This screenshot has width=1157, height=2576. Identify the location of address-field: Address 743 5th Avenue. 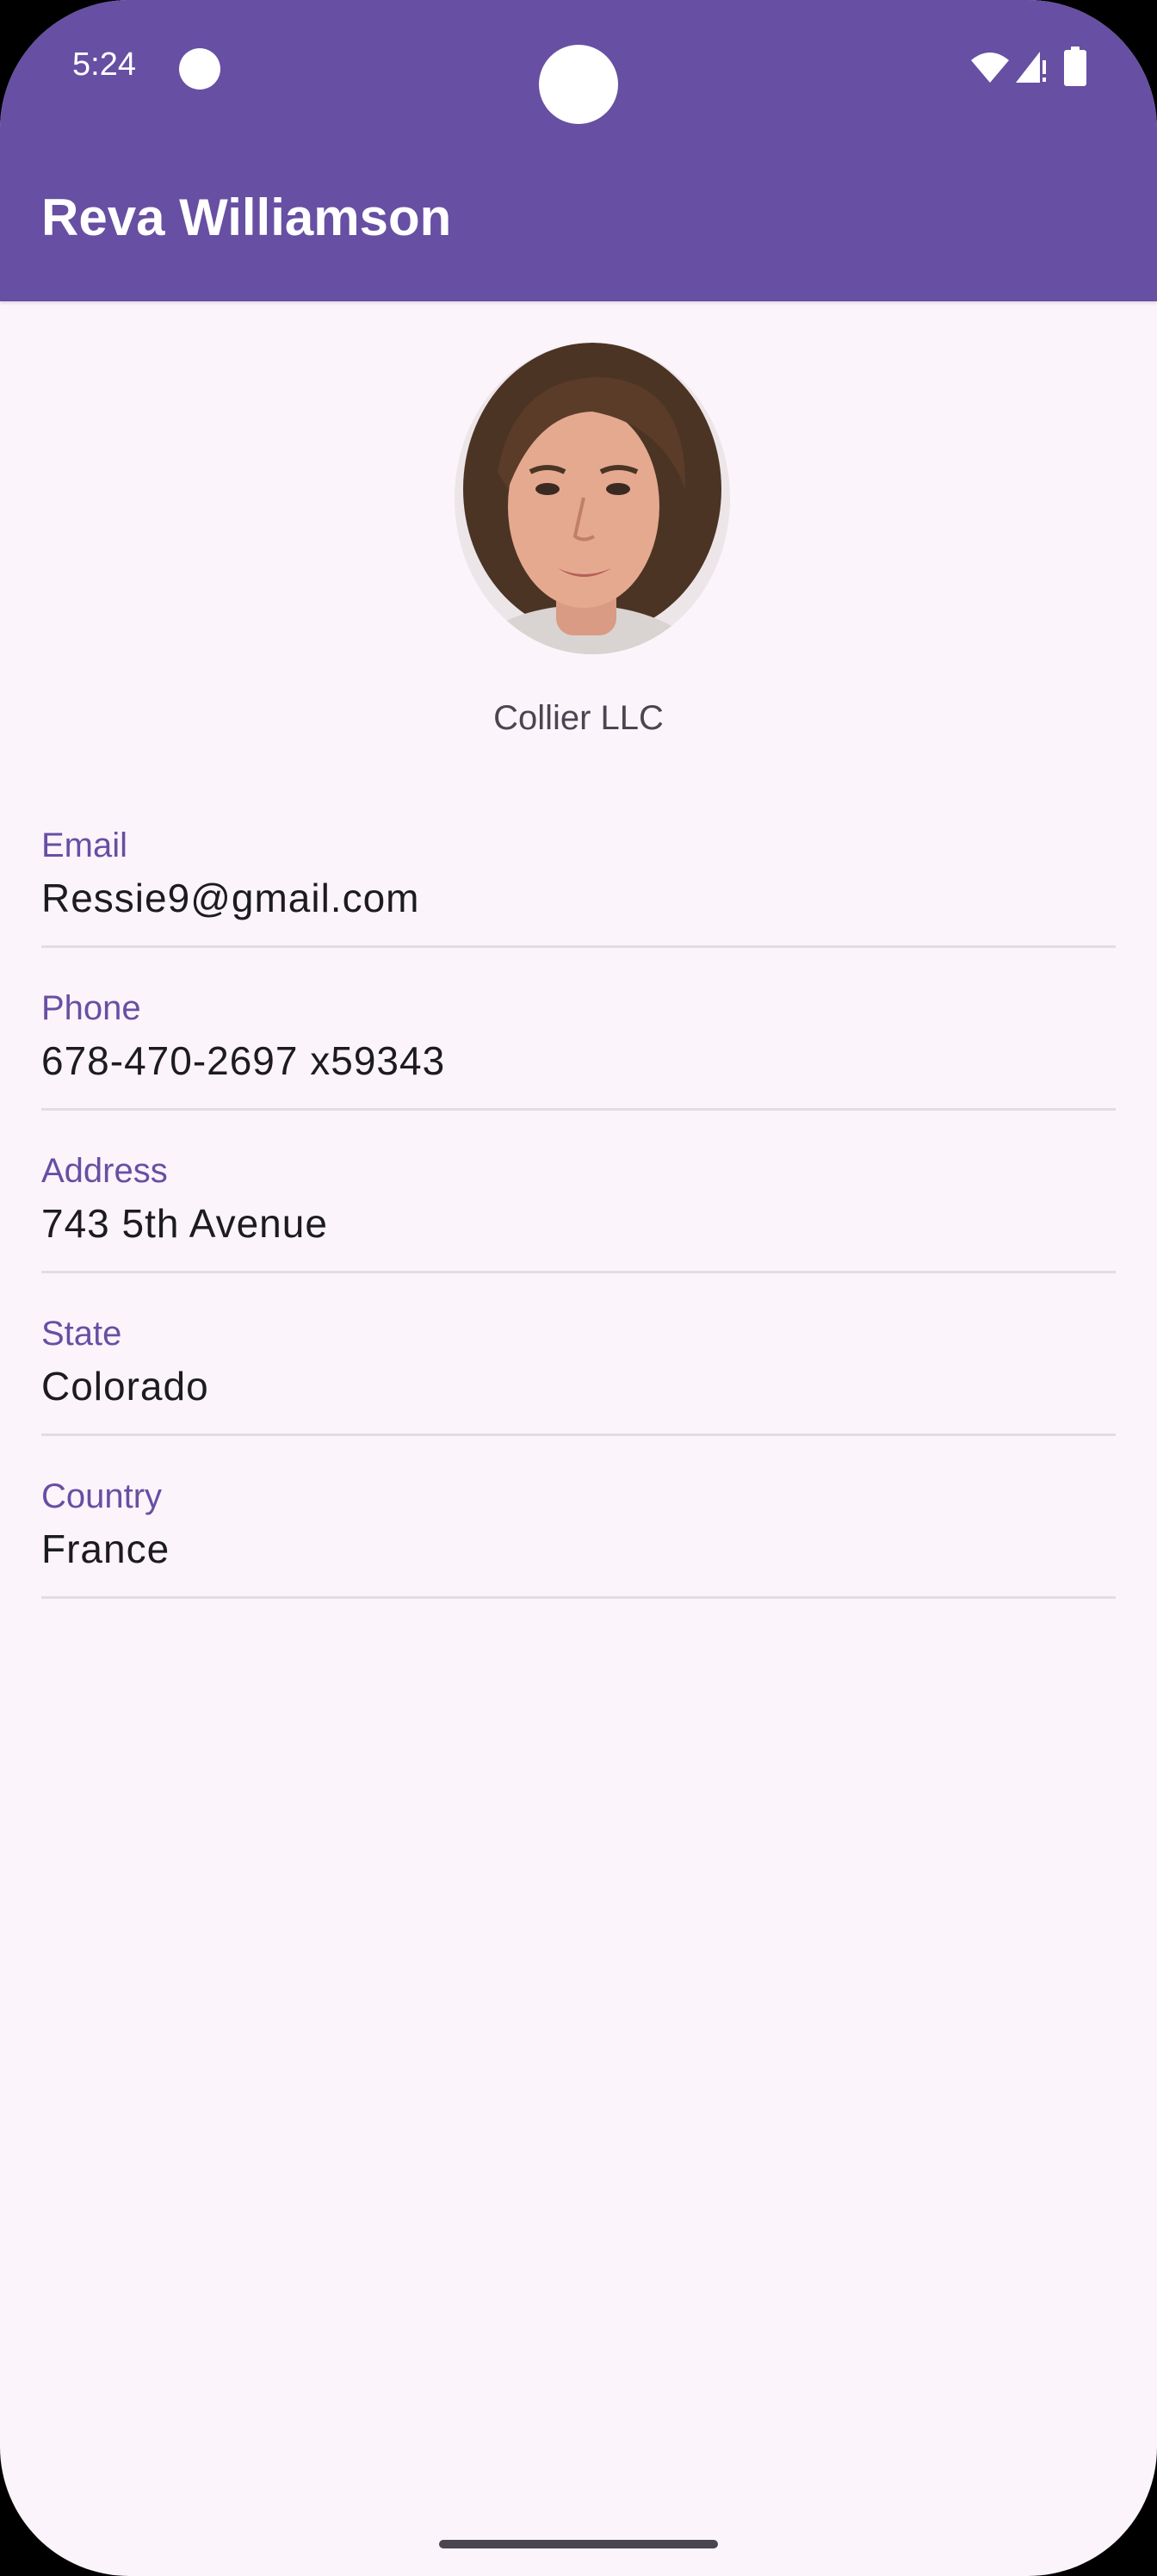
(579, 1234).